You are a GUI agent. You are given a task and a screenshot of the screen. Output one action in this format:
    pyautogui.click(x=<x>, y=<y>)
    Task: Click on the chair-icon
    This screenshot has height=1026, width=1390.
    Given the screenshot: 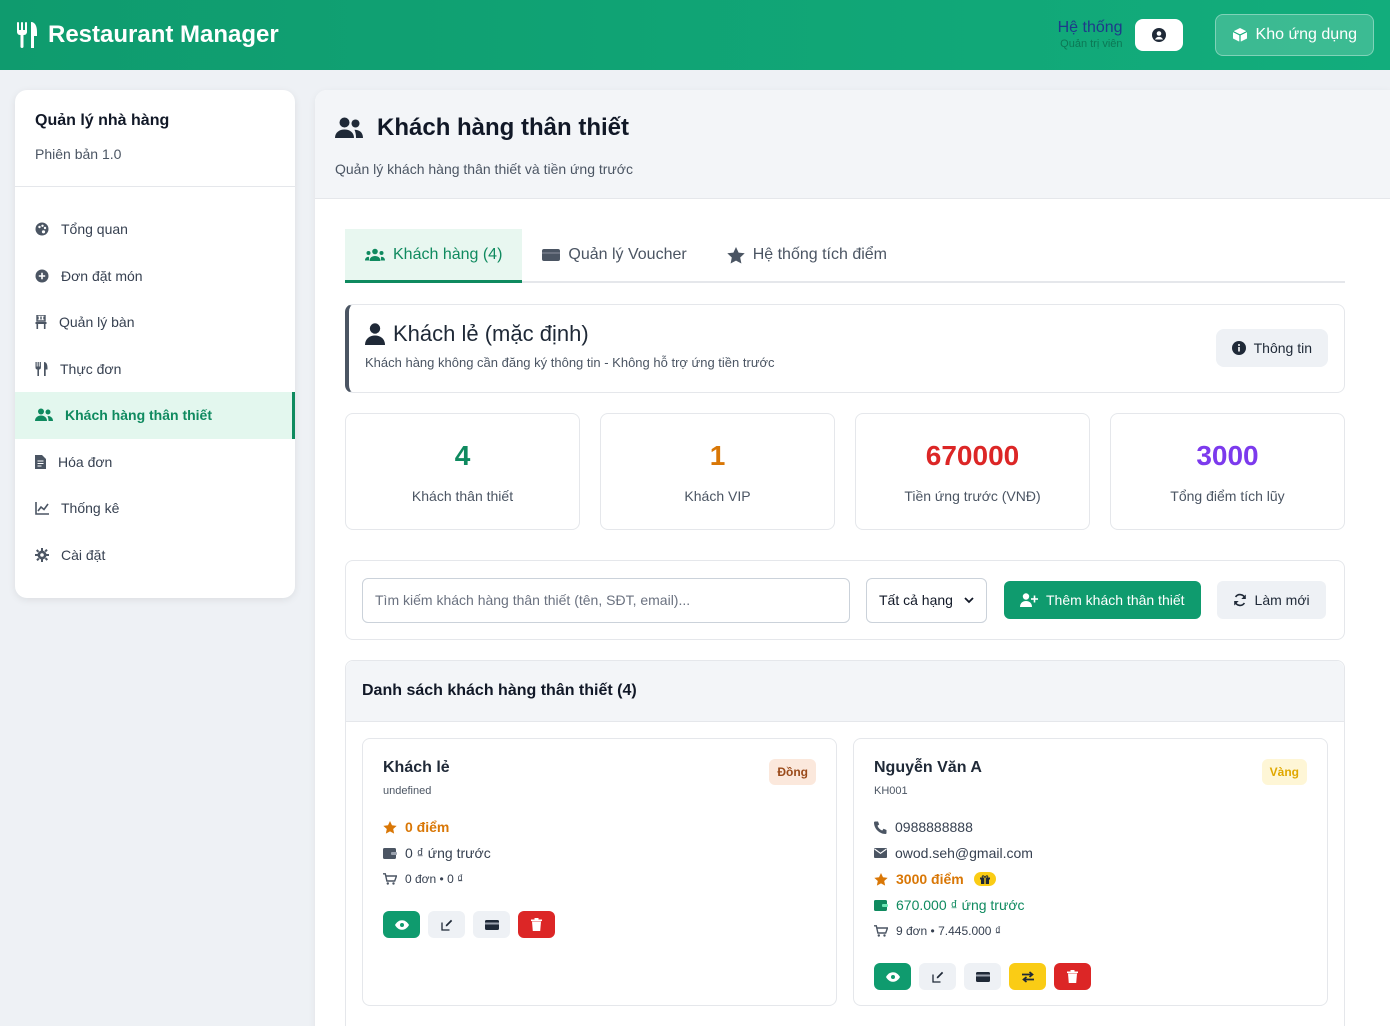 What is the action you would take?
    pyautogui.click(x=41, y=322)
    